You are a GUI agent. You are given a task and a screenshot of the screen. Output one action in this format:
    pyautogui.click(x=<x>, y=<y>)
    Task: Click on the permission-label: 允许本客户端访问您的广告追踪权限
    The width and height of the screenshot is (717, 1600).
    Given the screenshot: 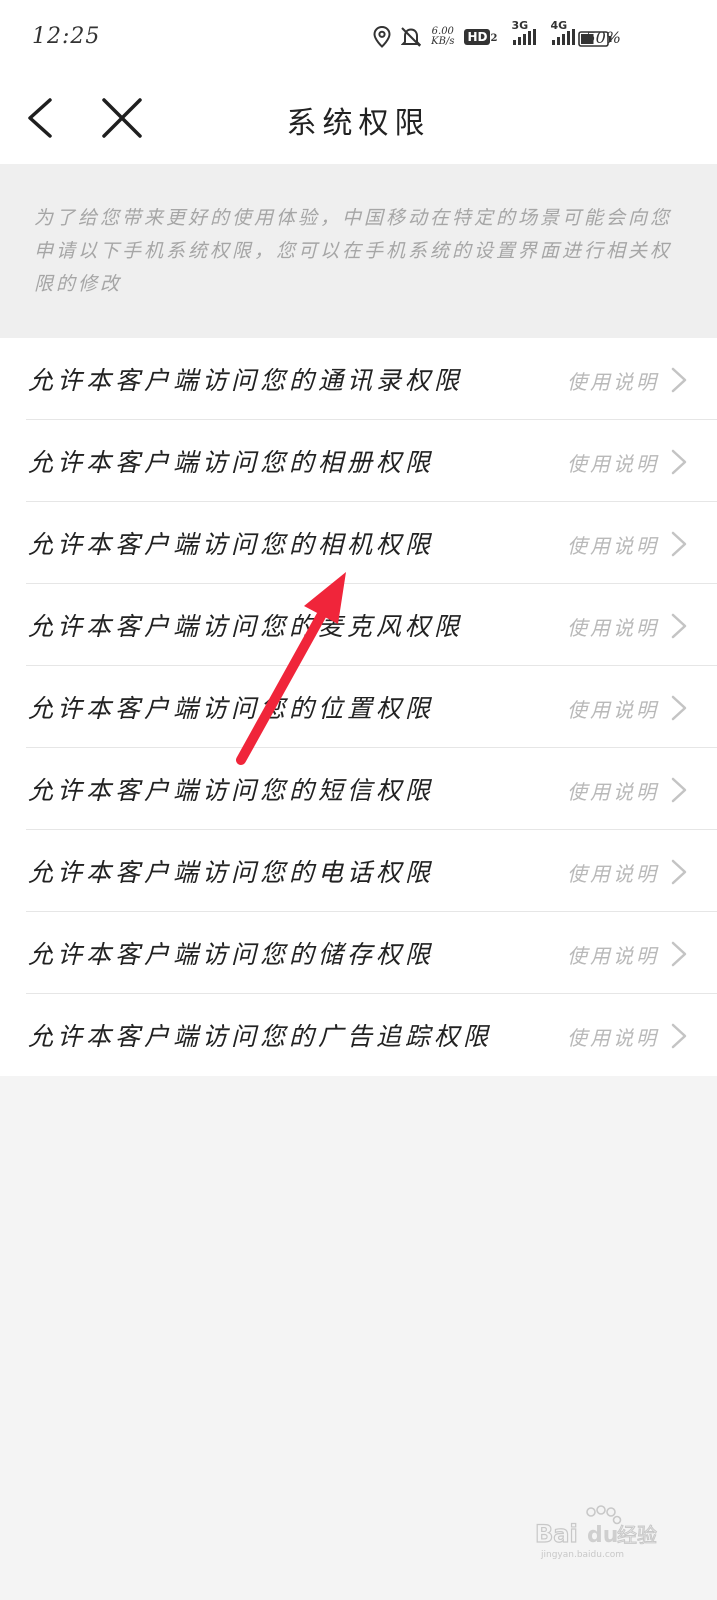 What is the action you would take?
    pyautogui.click(x=260, y=1036)
    